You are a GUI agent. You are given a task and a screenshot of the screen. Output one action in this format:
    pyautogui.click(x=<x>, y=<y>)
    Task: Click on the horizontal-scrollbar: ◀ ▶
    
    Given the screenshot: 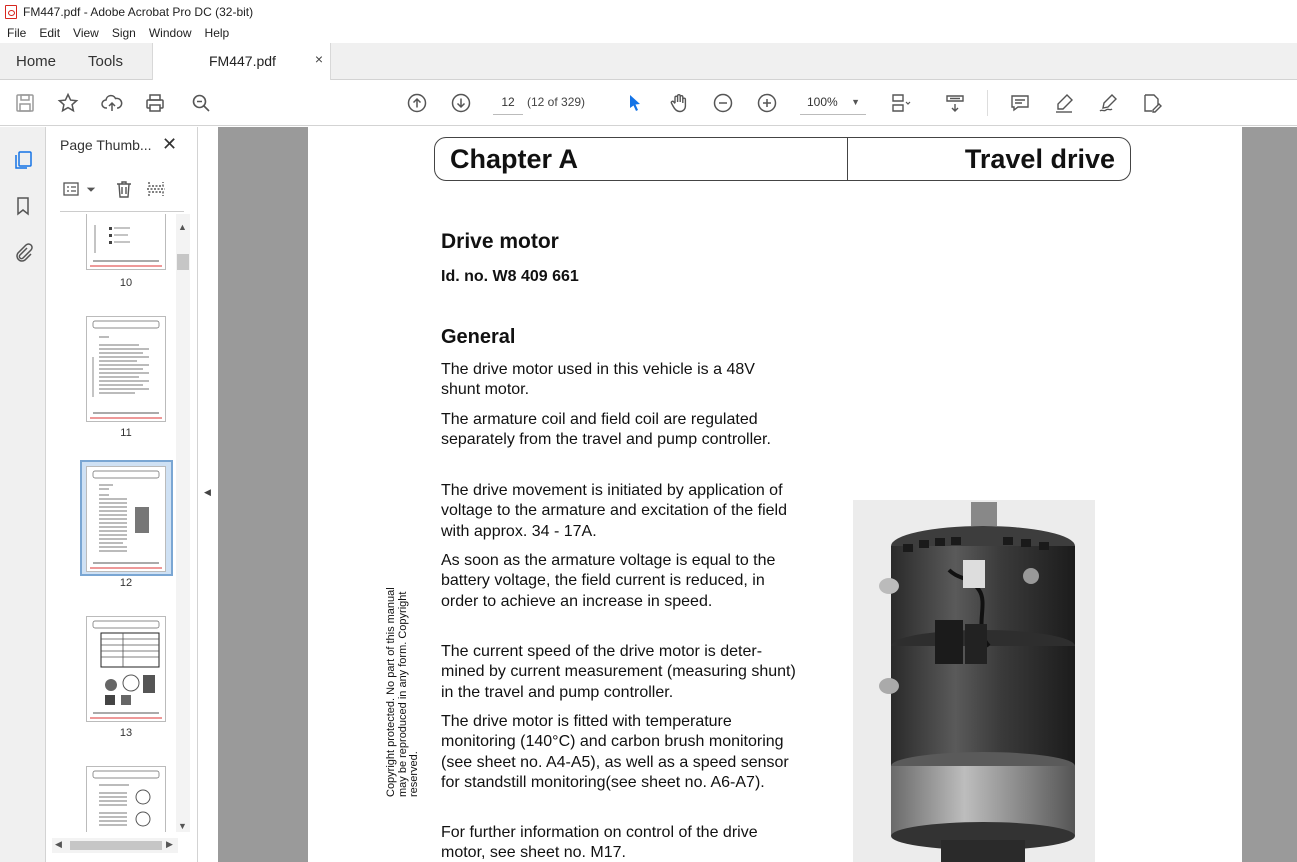 What is the action you would take?
    pyautogui.click(x=115, y=845)
    